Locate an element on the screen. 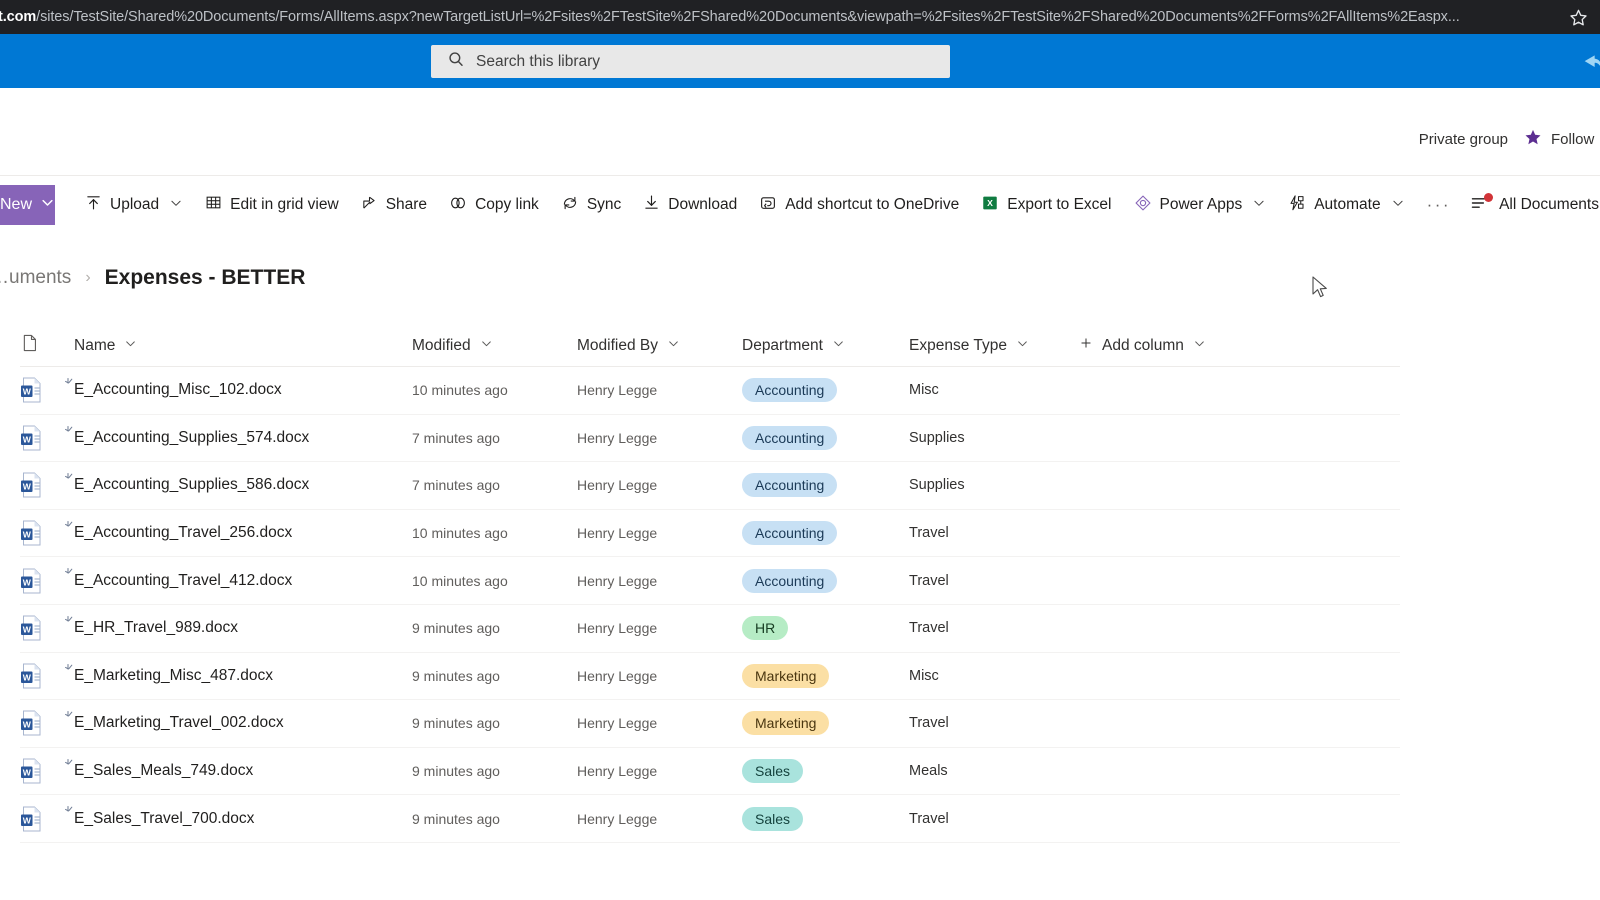 This screenshot has height=900, width=1600. follow-button: Follow is located at coordinates (1562, 139).